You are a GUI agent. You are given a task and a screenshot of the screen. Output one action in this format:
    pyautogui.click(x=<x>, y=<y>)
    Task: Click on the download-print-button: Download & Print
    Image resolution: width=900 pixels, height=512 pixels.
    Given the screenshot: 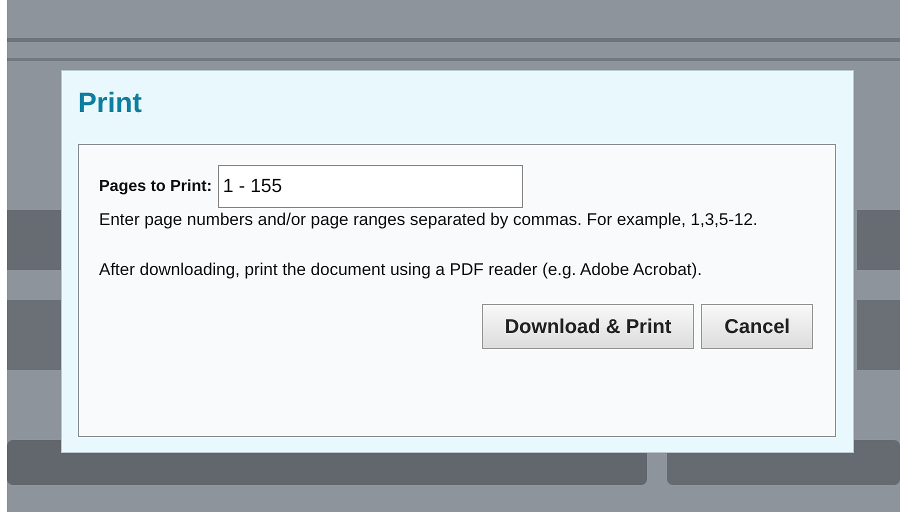 What is the action you would take?
    pyautogui.click(x=588, y=326)
    